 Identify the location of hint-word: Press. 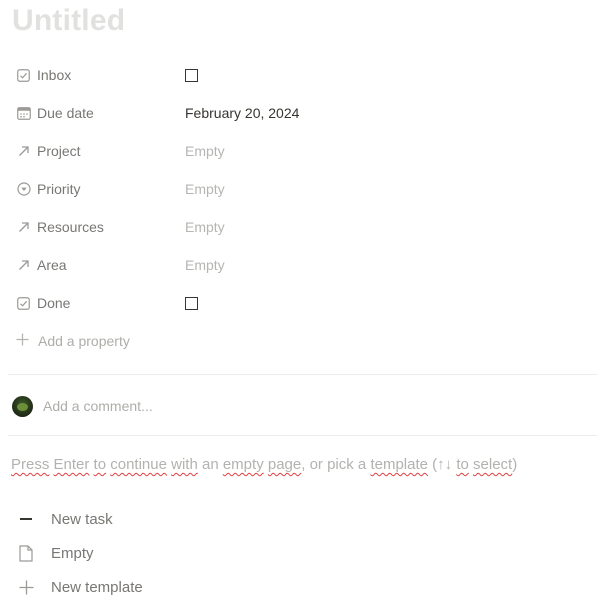
(30, 464).